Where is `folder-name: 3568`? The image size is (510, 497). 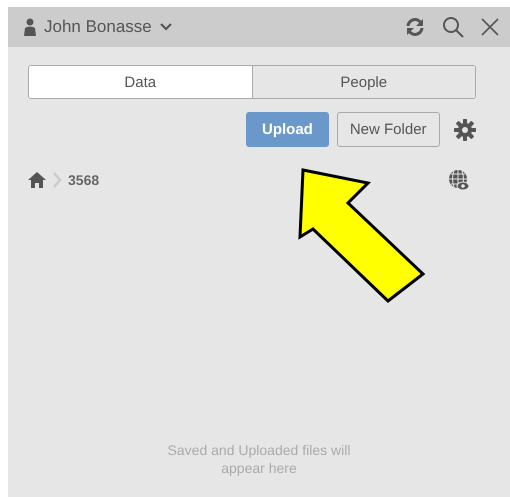
folder-name: 3568 is located at coordinates (84, 180).